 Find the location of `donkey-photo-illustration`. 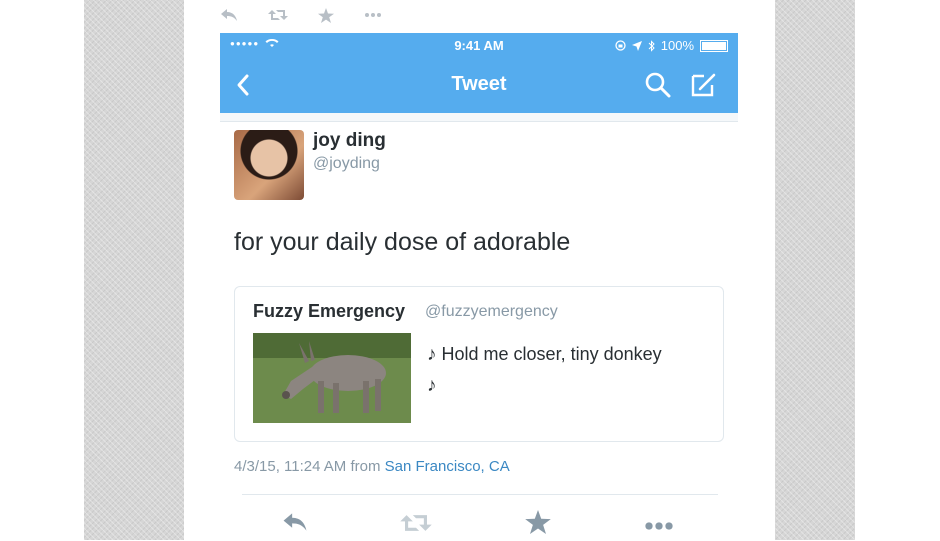

donkey-photo-illustration is located at coordinates (332, 378).